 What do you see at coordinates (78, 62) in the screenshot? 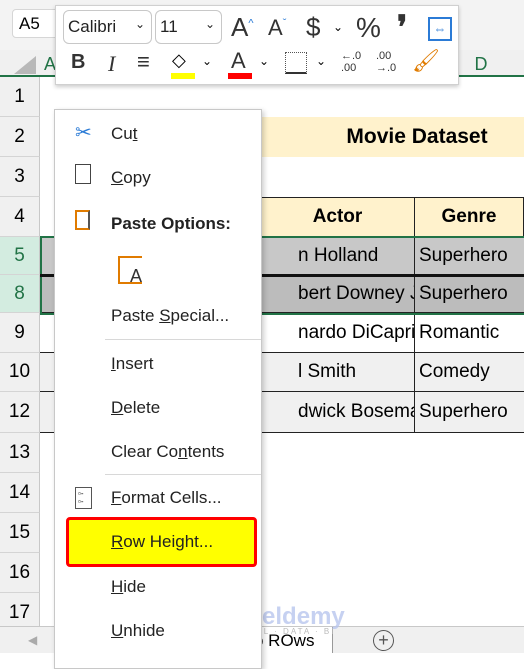
I see `bold-button: B` at bounding box center [78, 62].